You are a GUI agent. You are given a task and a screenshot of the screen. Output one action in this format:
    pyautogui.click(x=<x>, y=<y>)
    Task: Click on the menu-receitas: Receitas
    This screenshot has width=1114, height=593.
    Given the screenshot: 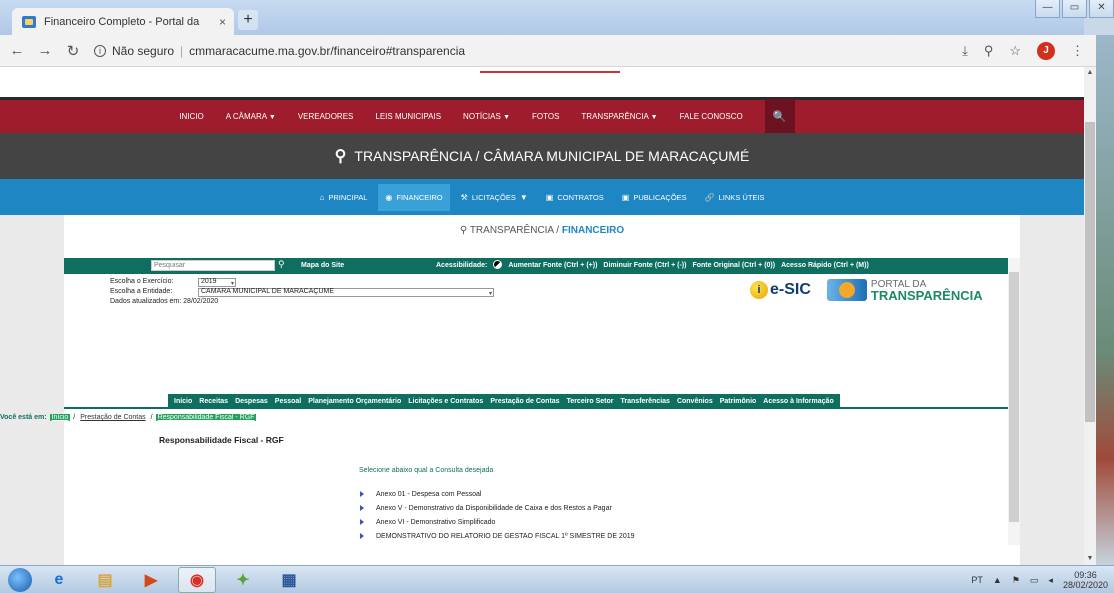 What is the action you would take?
    pyautogui.click(x=213, y=401)
    